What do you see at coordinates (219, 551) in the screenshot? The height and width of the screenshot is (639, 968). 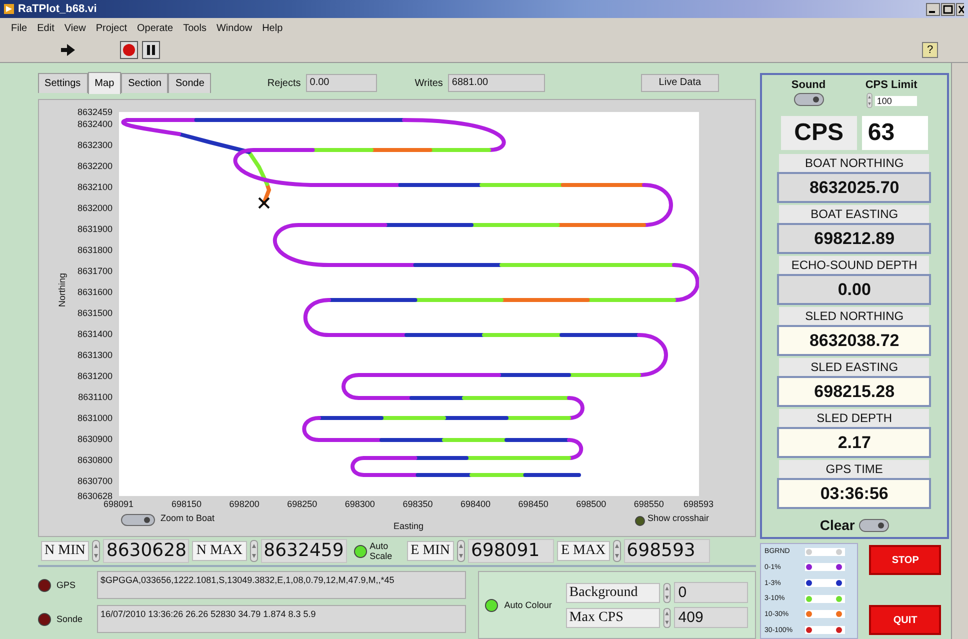 I see `field-label: N MAX` at bounding box center [219, 551].